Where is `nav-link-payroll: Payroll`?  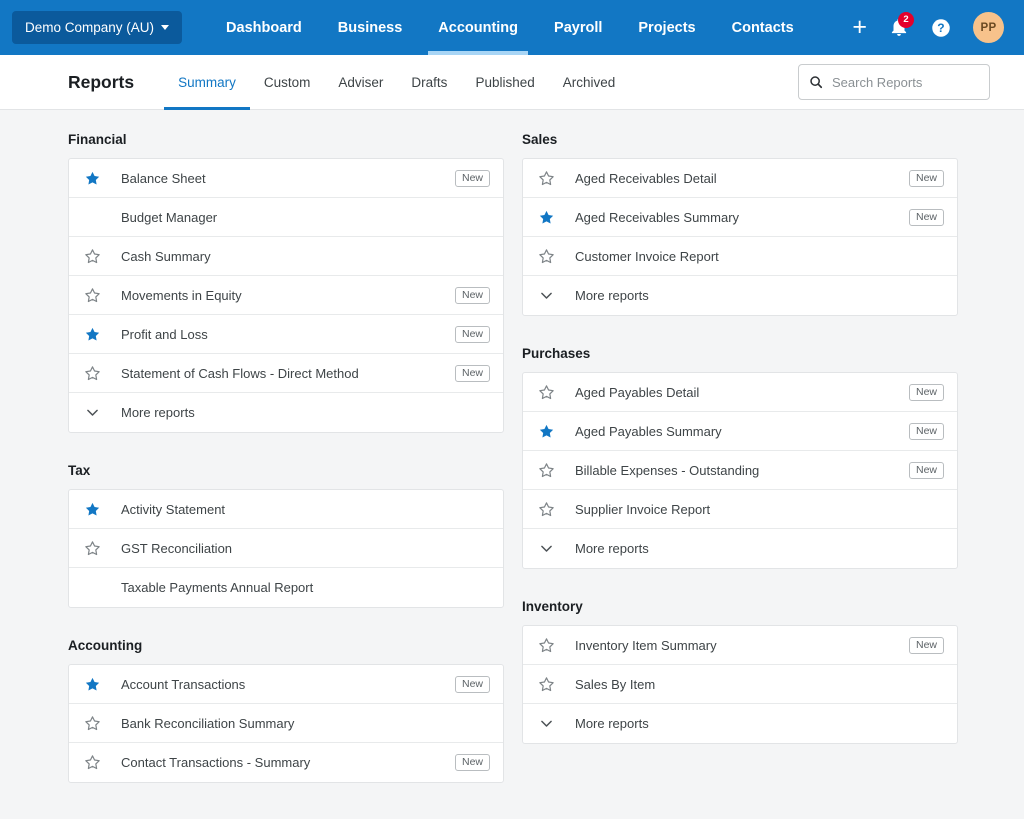
nav-link-payroll: Payroll is located at coordinates (578, 27).